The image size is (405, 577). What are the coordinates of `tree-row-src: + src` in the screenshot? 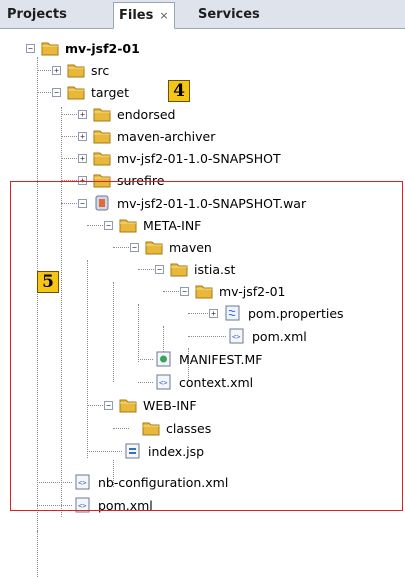 It's located at (80, 70).